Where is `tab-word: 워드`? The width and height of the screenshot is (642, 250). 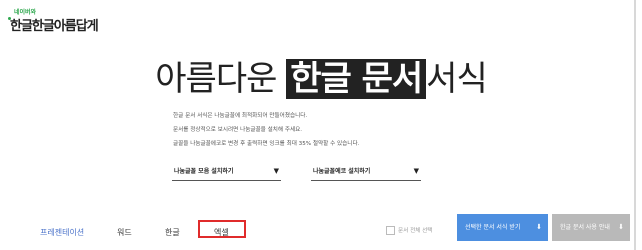 tab-word: 워드 is located at coordinates (124, 232).